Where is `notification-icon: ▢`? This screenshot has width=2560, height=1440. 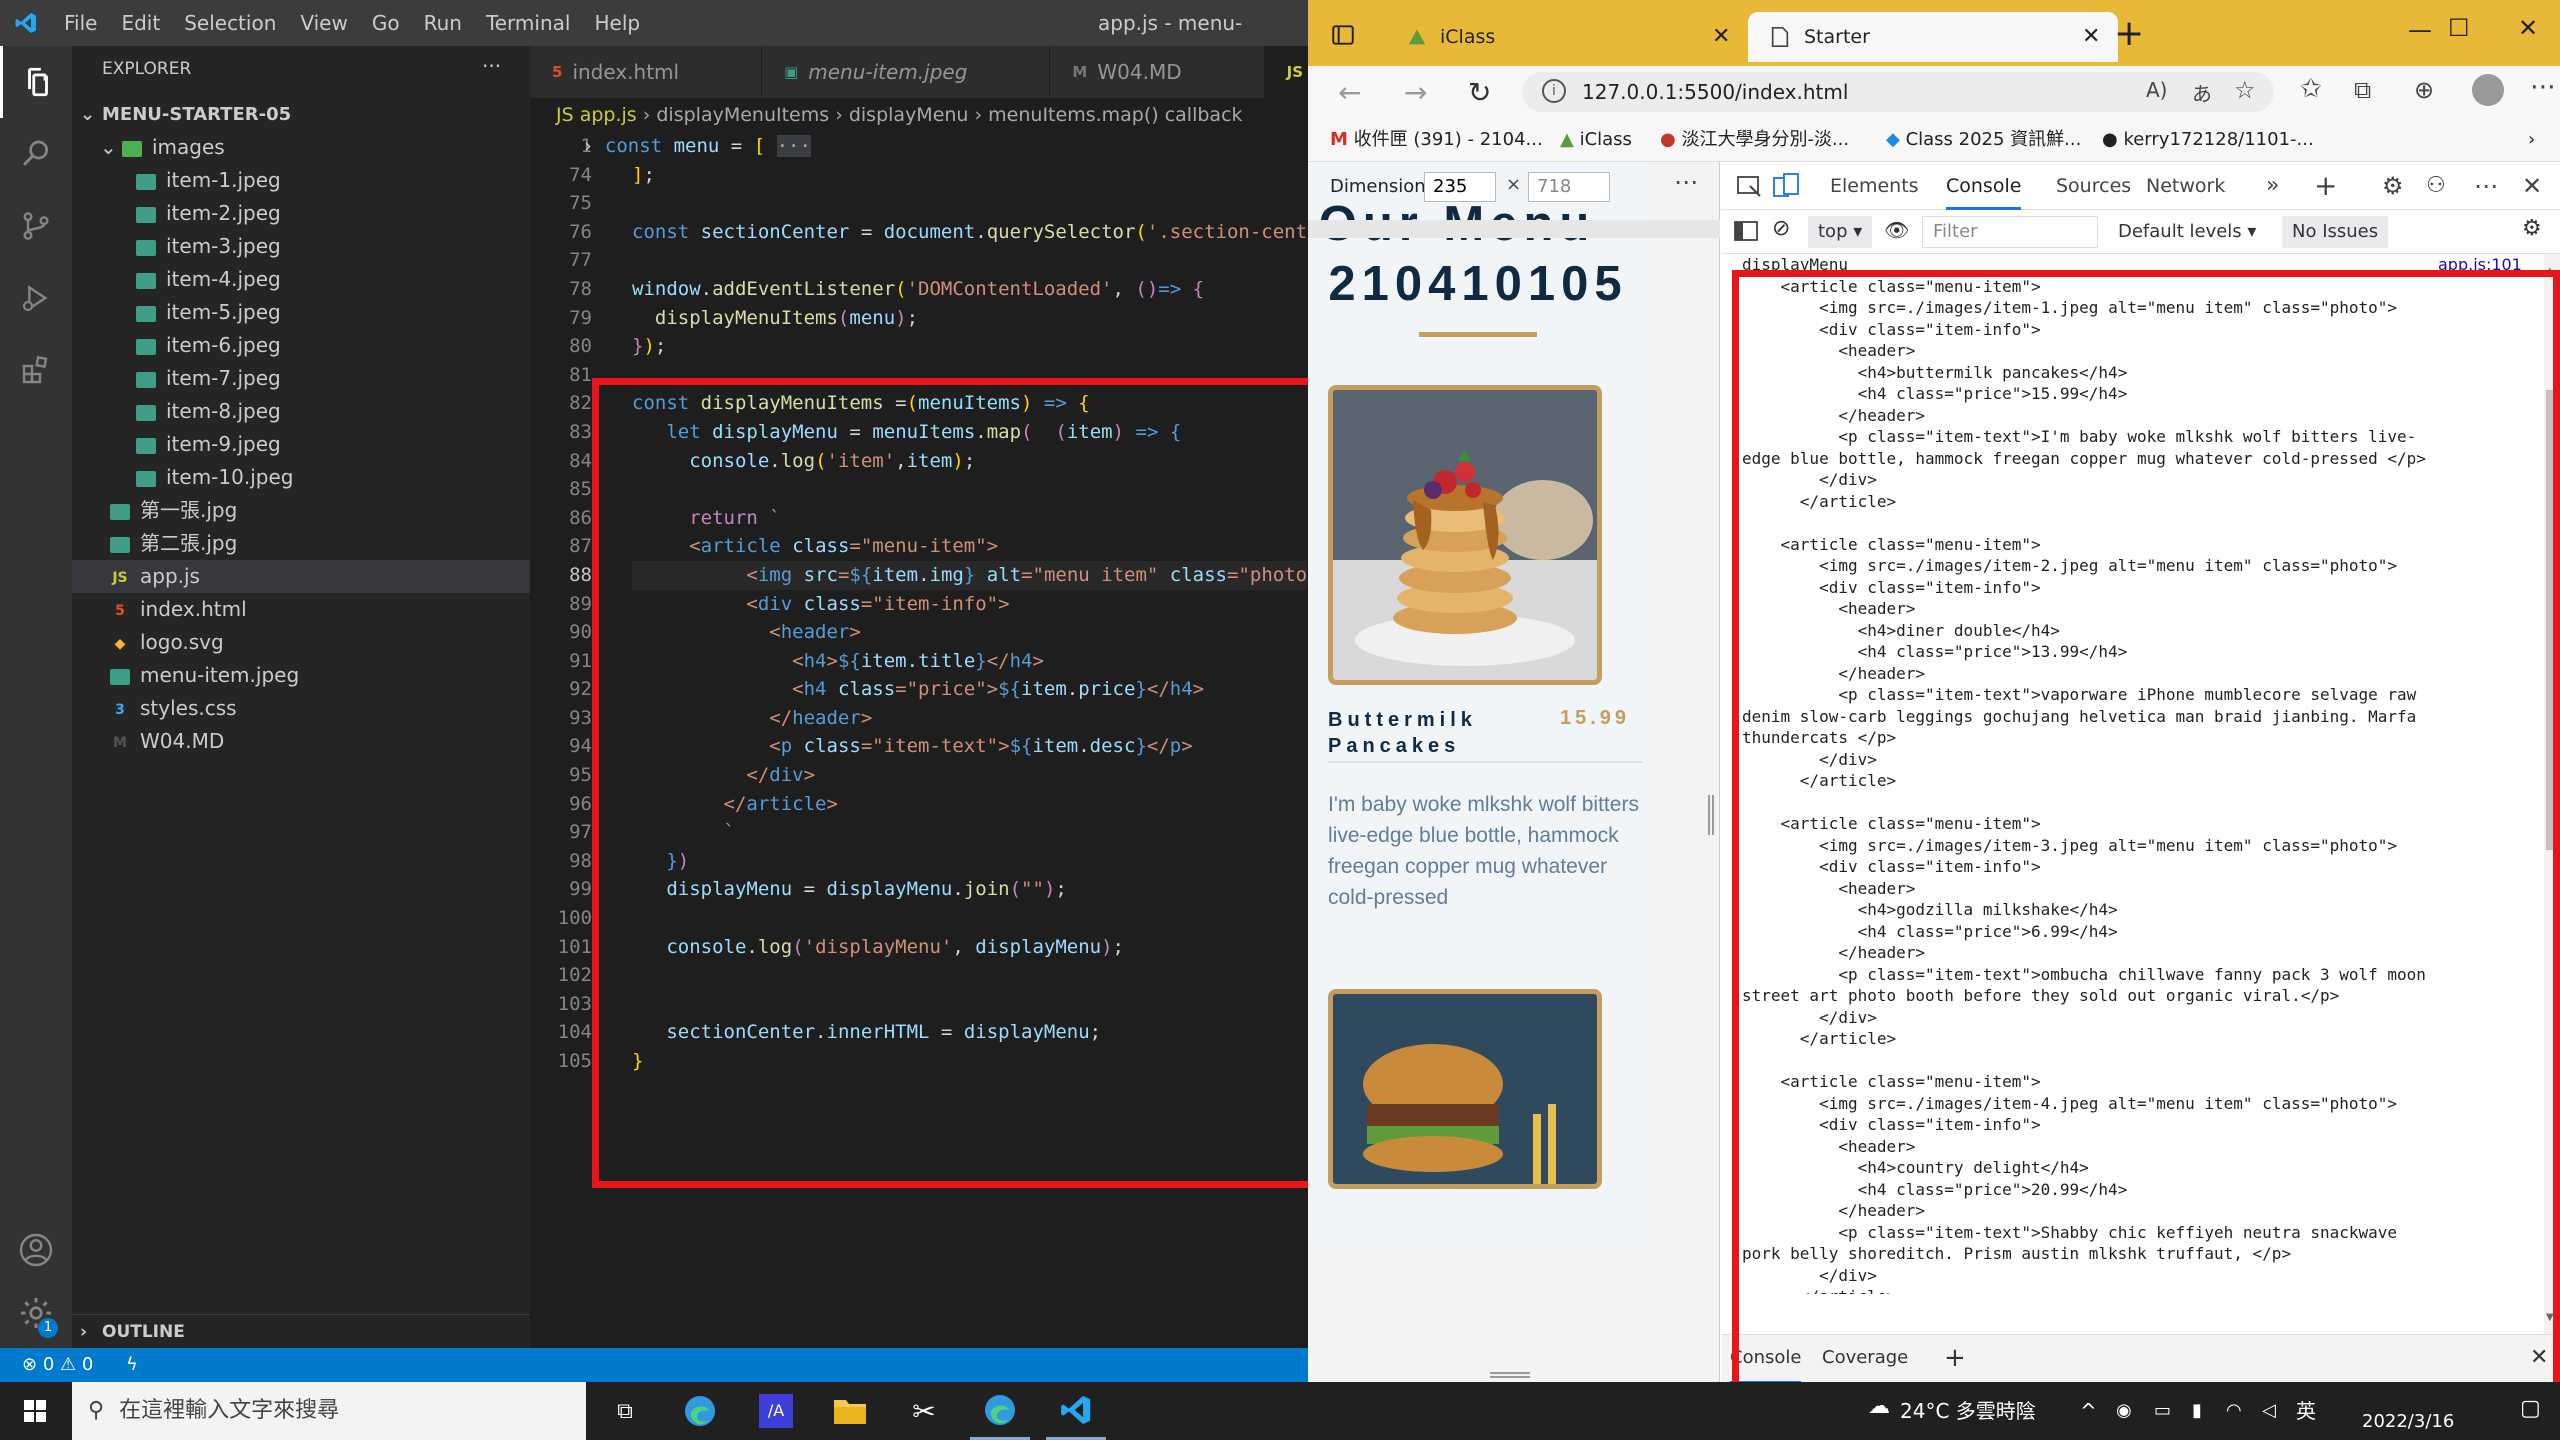 notification-icon: ▢ is located at coordinates (2530, 1408).